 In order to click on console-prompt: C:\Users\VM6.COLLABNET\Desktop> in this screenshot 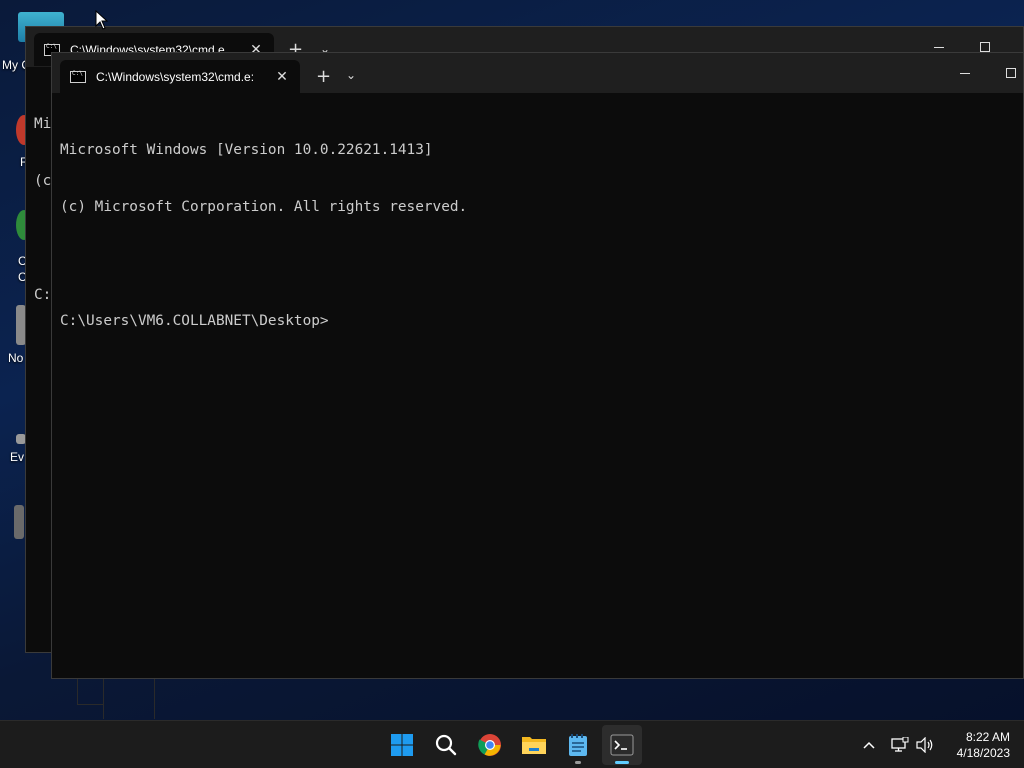, I will do `click(537, 321)`.